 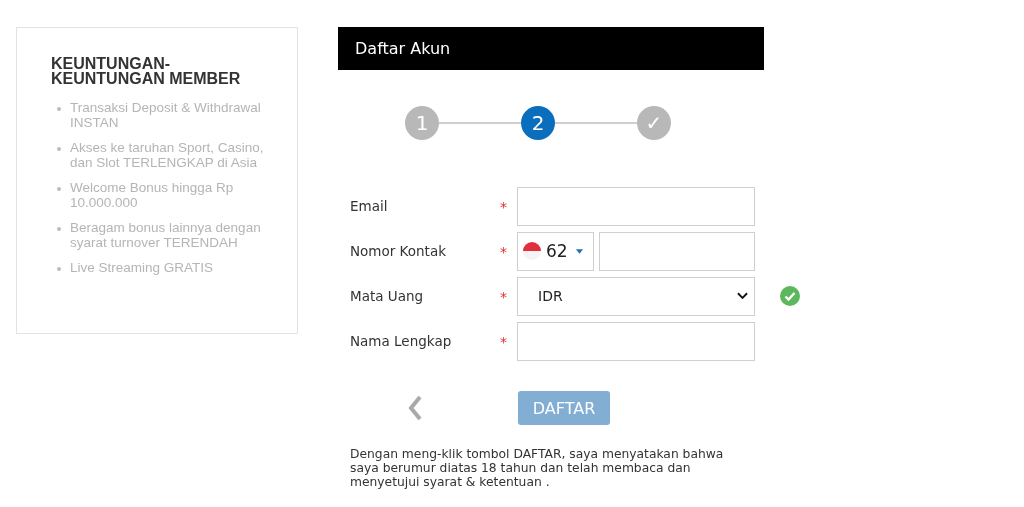 I want to click on caret-icon, so click(x=579, y=251).